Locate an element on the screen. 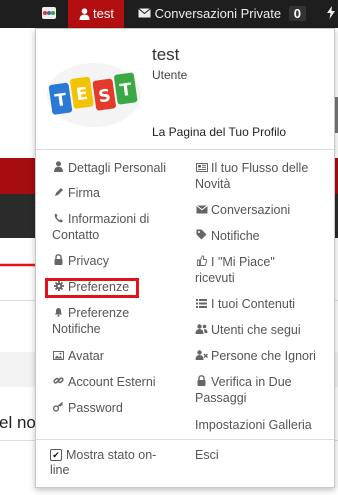 This screenshot has height=495, width=338. menu-item-personal-details: Dettagli Personali is located at coordinates (109, 169).